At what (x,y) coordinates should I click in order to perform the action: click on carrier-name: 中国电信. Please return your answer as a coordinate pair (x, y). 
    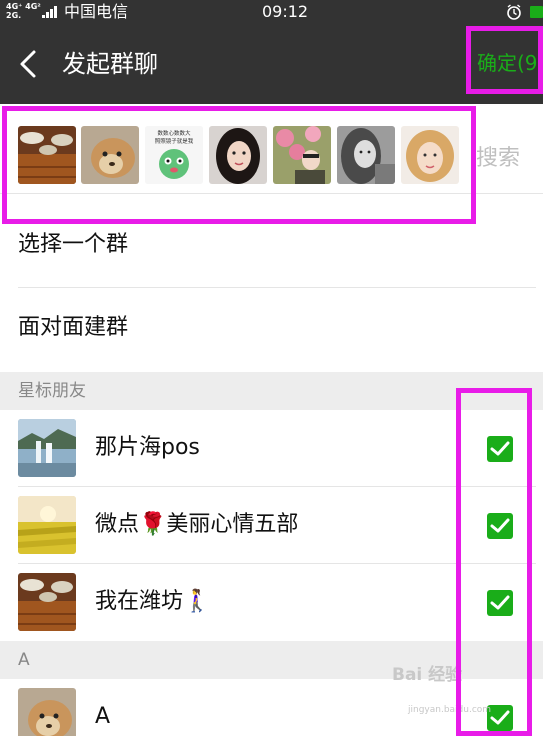
    Looking at the image, I should click on (96, 11).